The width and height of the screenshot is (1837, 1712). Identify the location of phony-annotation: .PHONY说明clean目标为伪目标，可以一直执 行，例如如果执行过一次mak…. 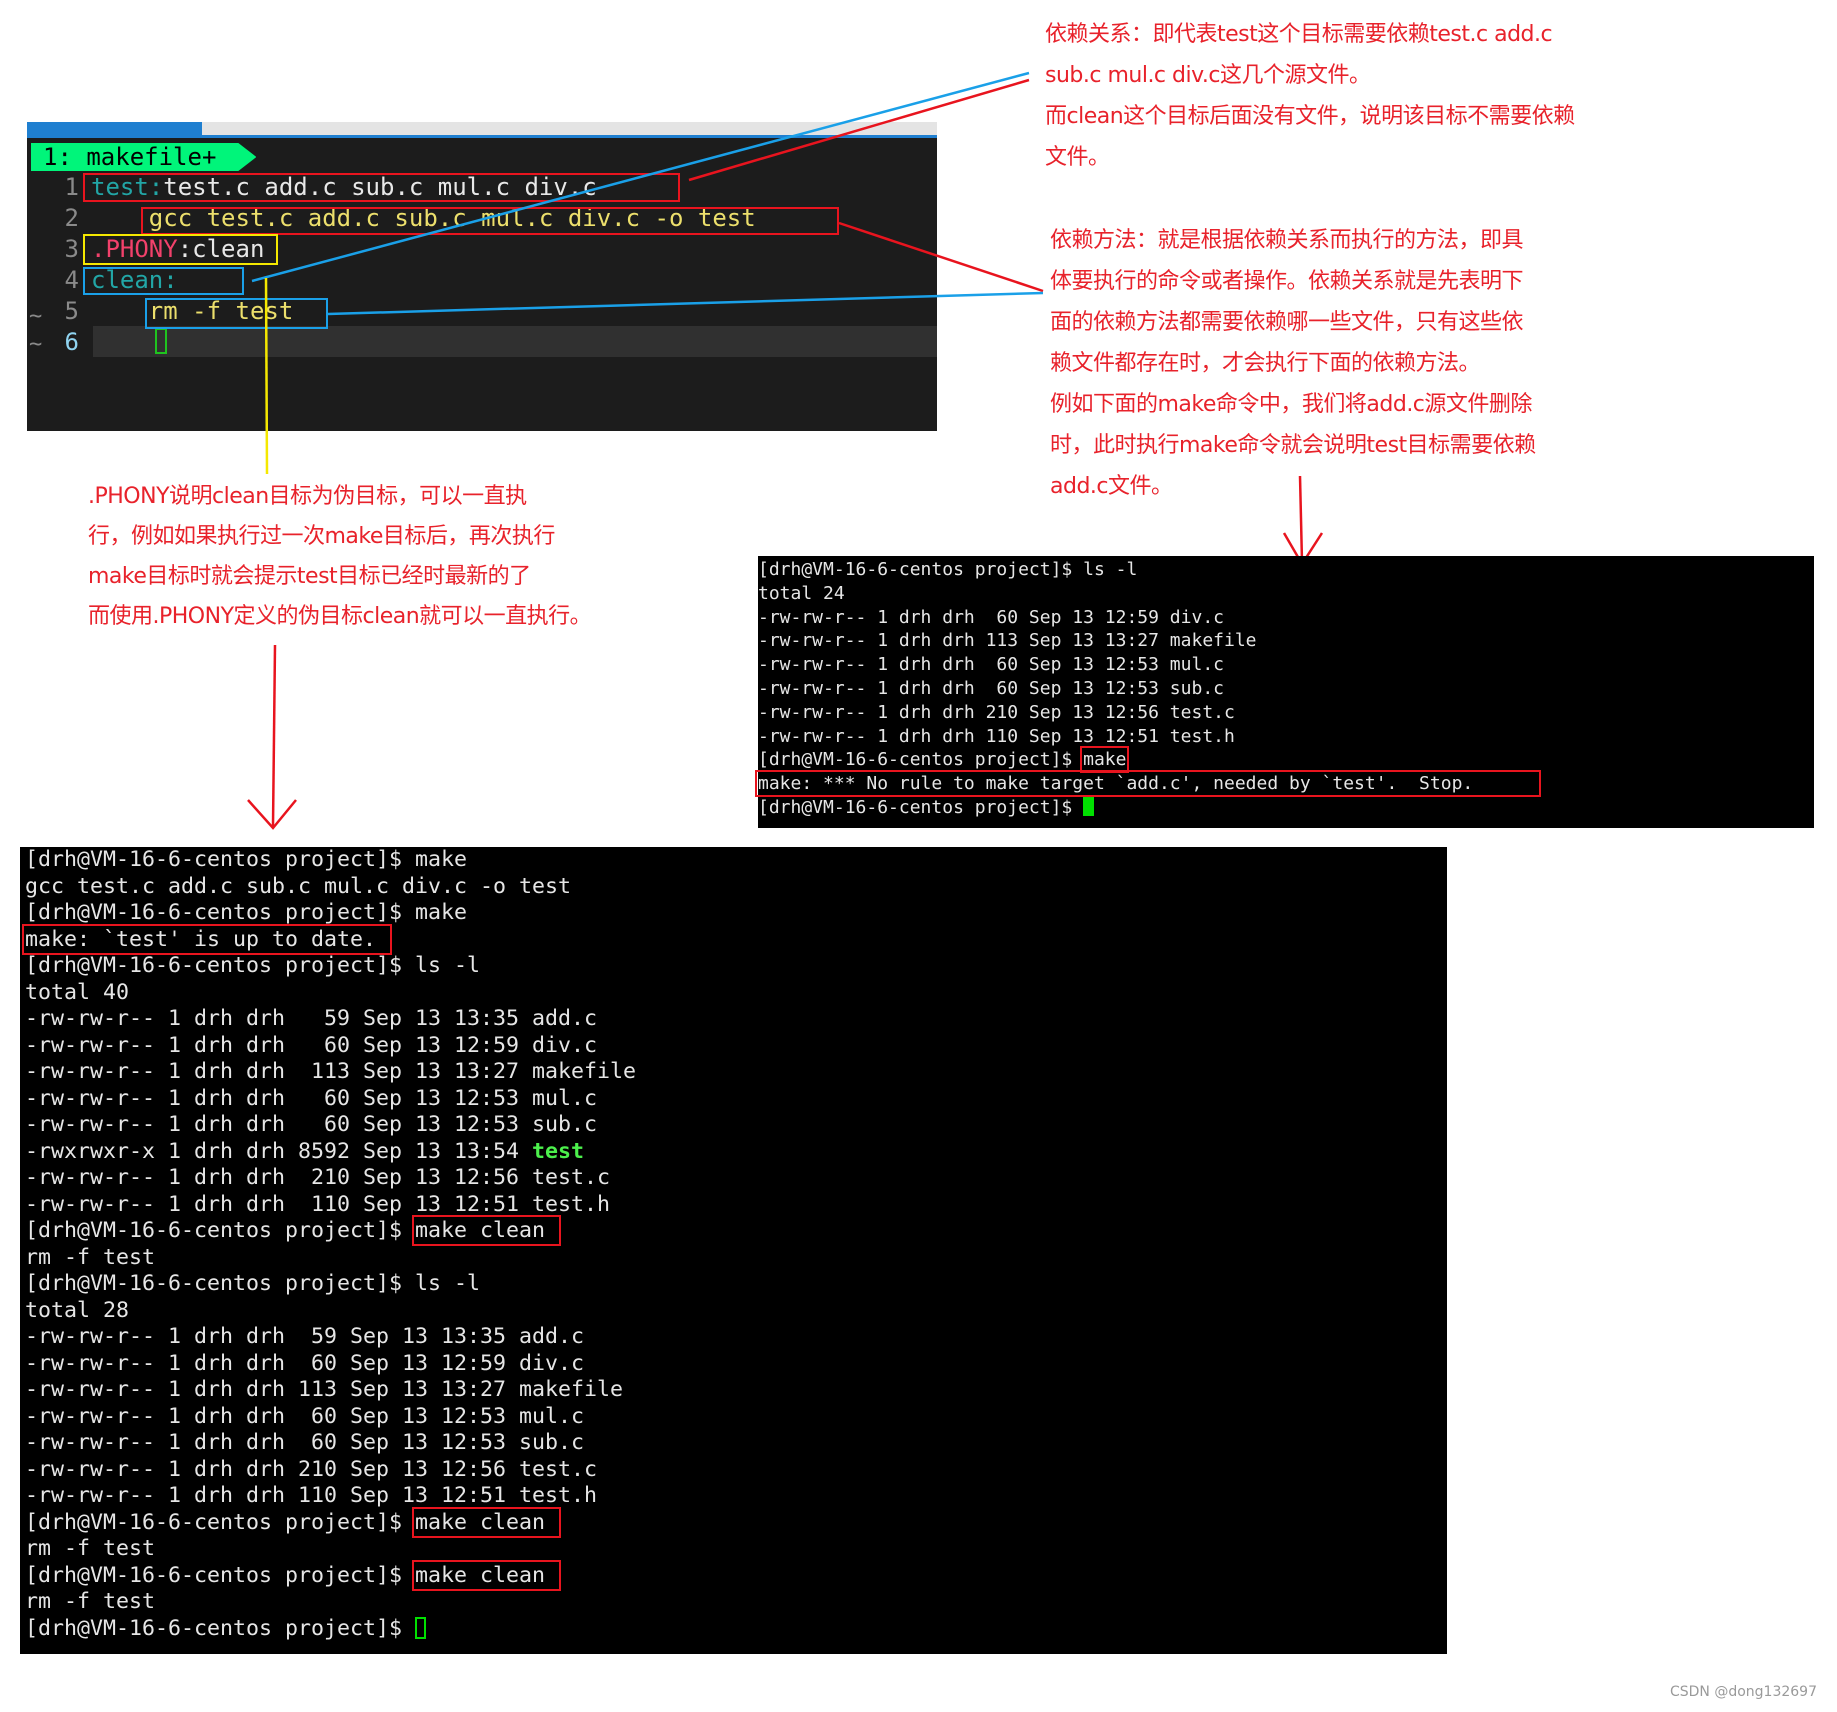
(340, 556).